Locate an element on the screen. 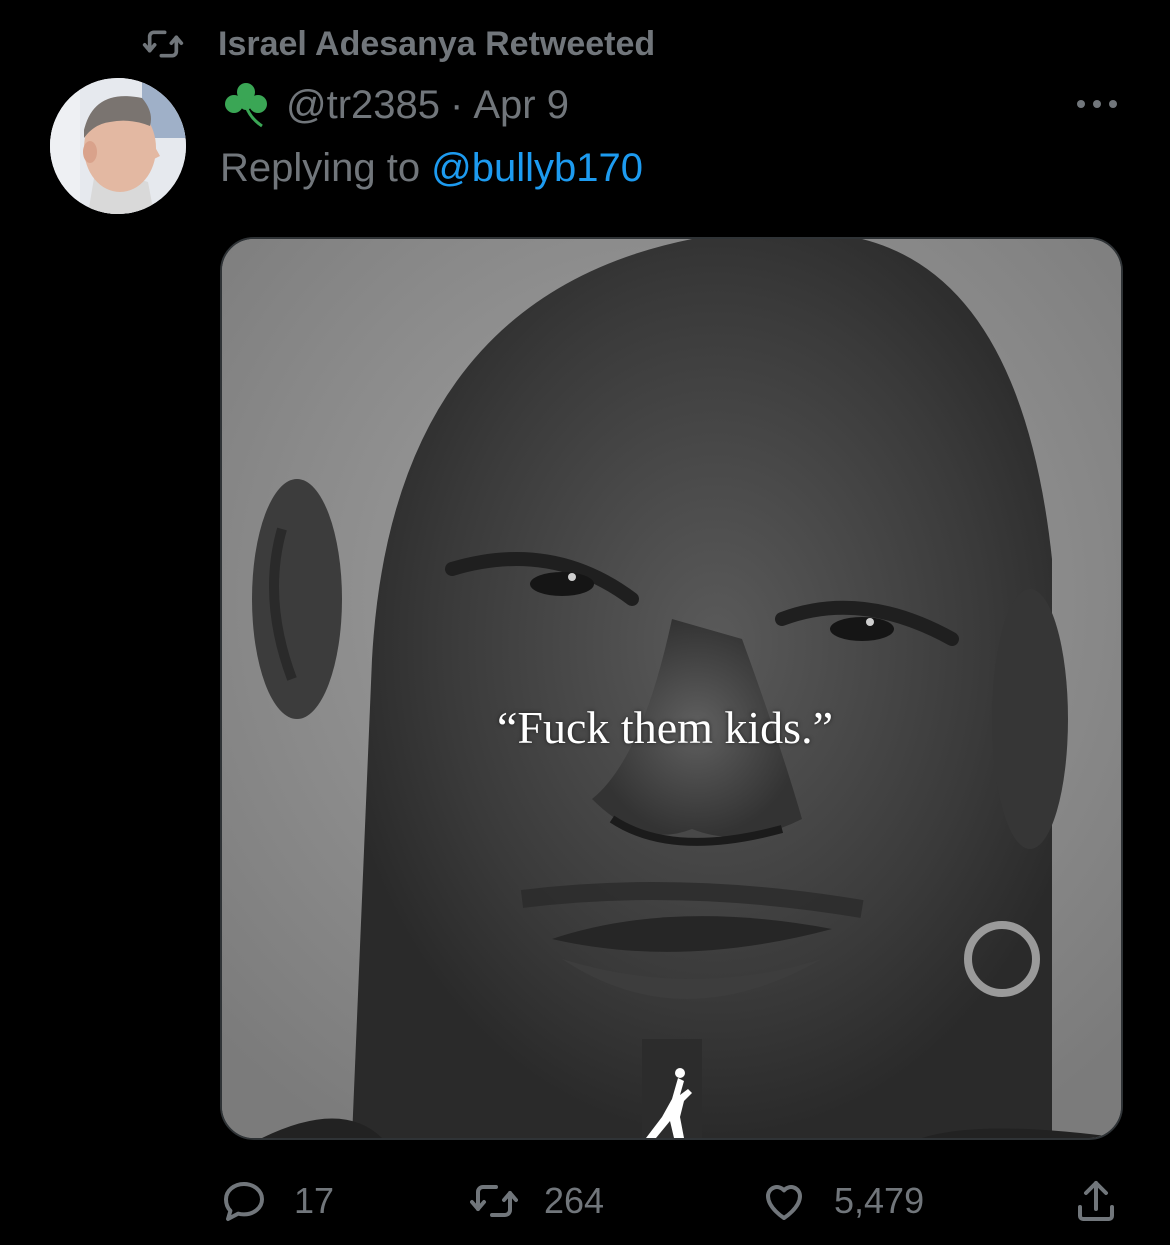  more-options-icon is located at coordinates (1097, 104).